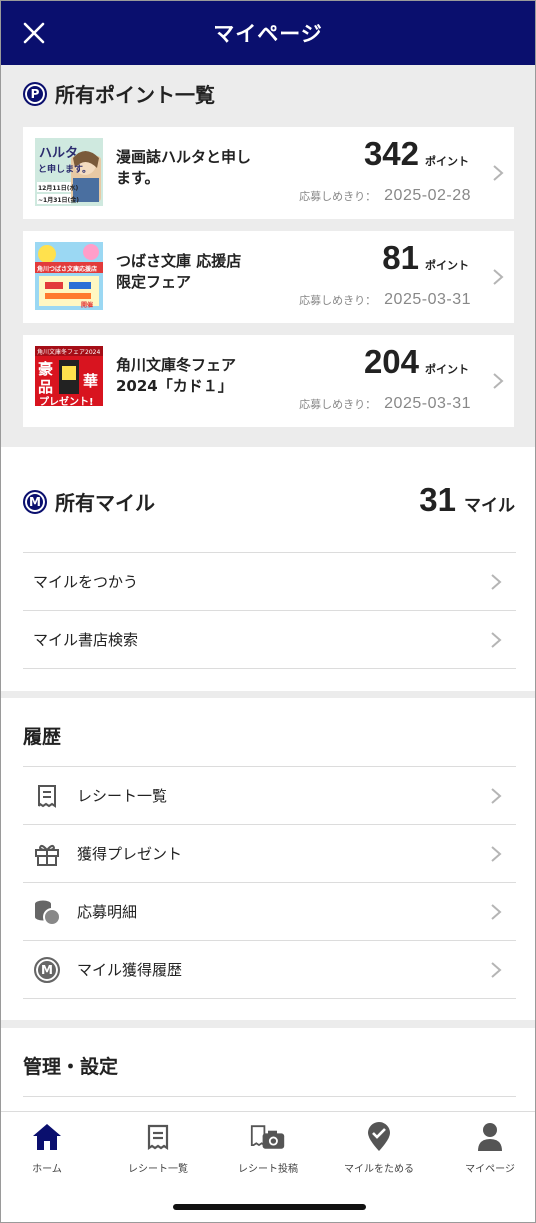 The image size is (536, 1223). I want to click on tab-label: マイページ, so click(490, 1169).